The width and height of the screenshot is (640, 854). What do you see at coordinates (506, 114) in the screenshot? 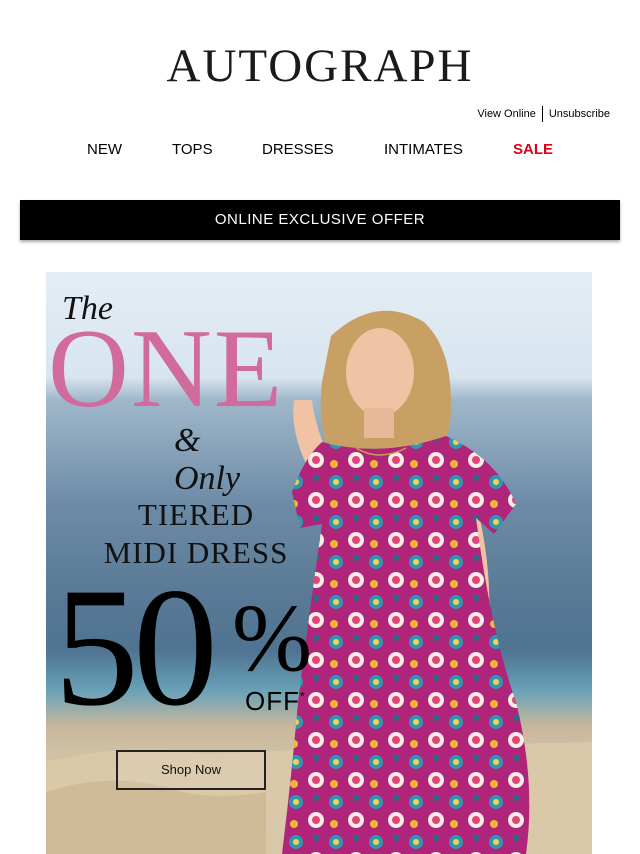
I see `view-online-link: View Online` at bounding box center [506, 114].